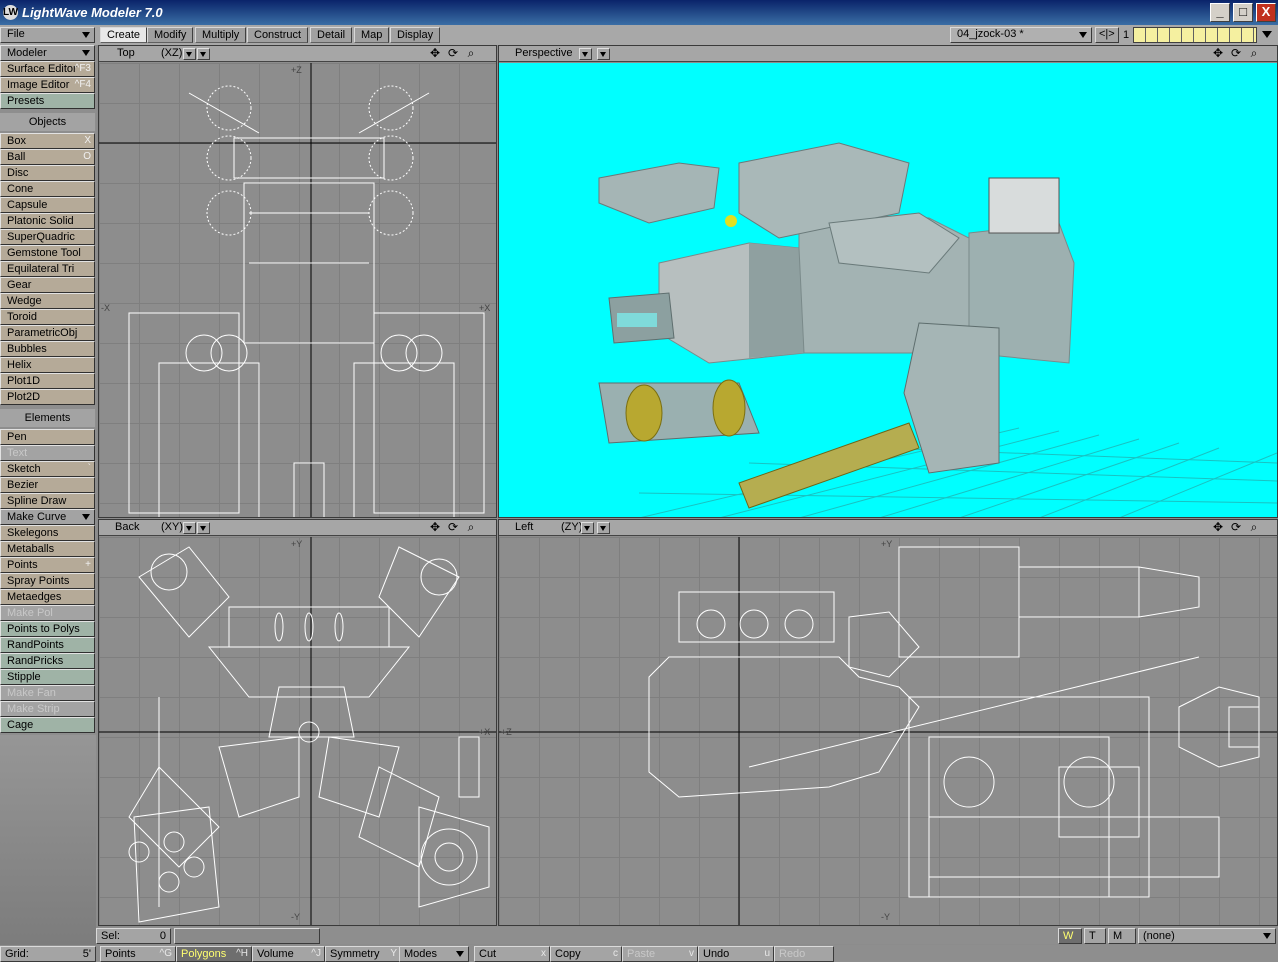 The image size is (1278, 962). What do you see at coordinates (47, 157) in the screenshot?
I see `object-tool-ball: Ball O` at bounding box center [47, 157].